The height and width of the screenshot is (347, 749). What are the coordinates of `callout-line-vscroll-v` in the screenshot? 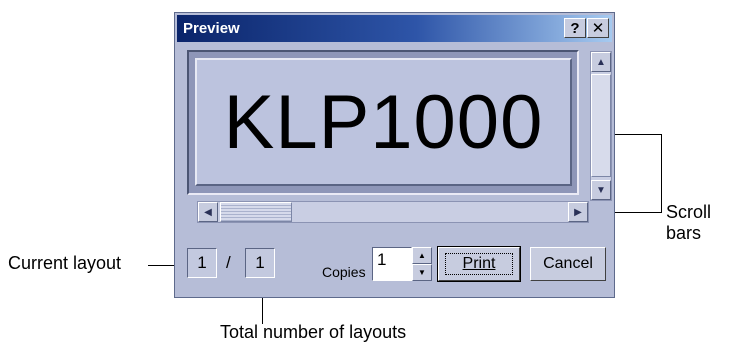 It's located at (661, 173).